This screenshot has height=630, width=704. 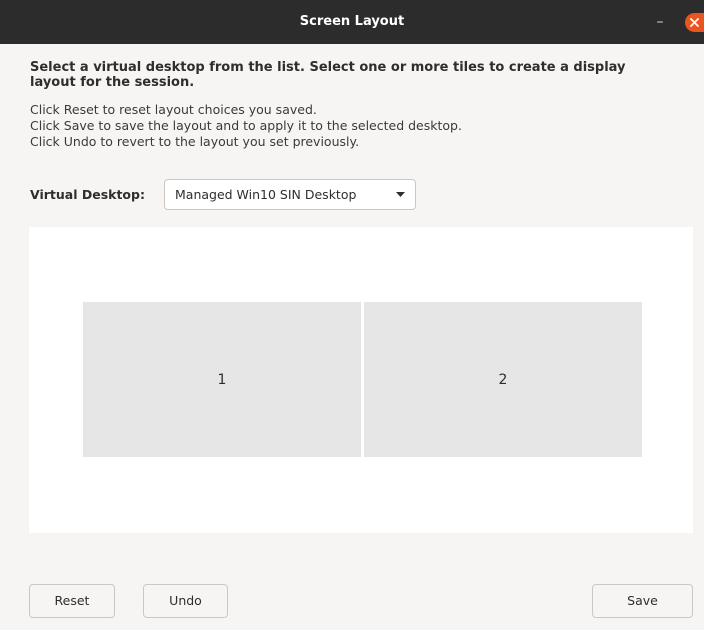 What do you see at coordinates (87, 194) in the screenshot?
I see `virtual-desktop-label: Virtual Desktop:` at bounding box center [87, 194].